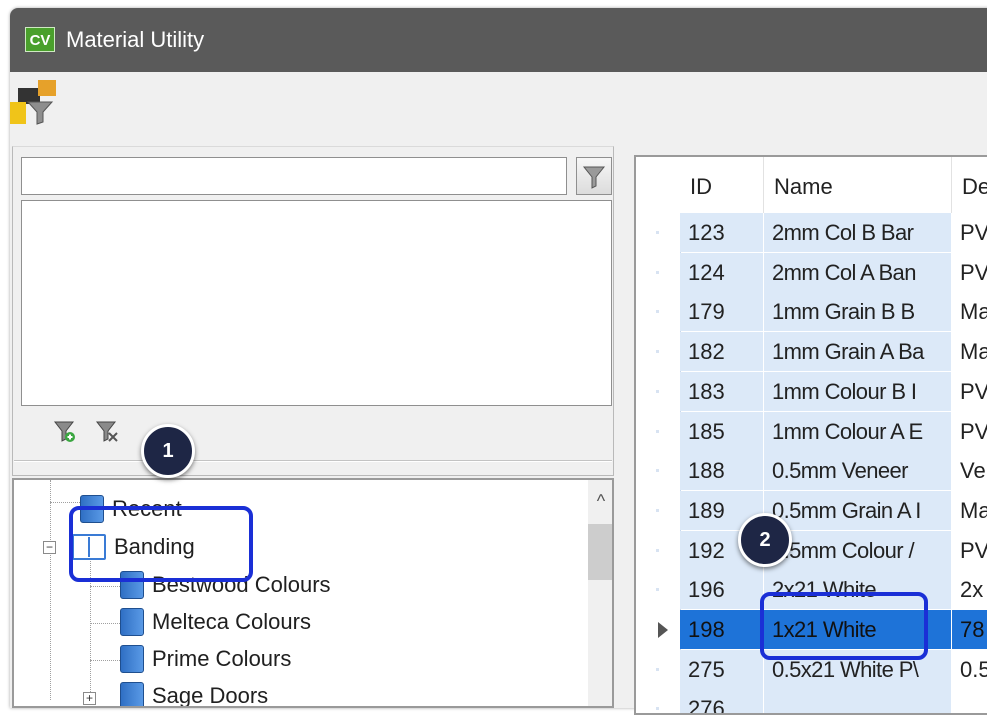 This screenshot has width=987, height=715. Describe the element at coordinates (49, 547) in the screenshot. I see `collapse-expander-icon: −` at that location.